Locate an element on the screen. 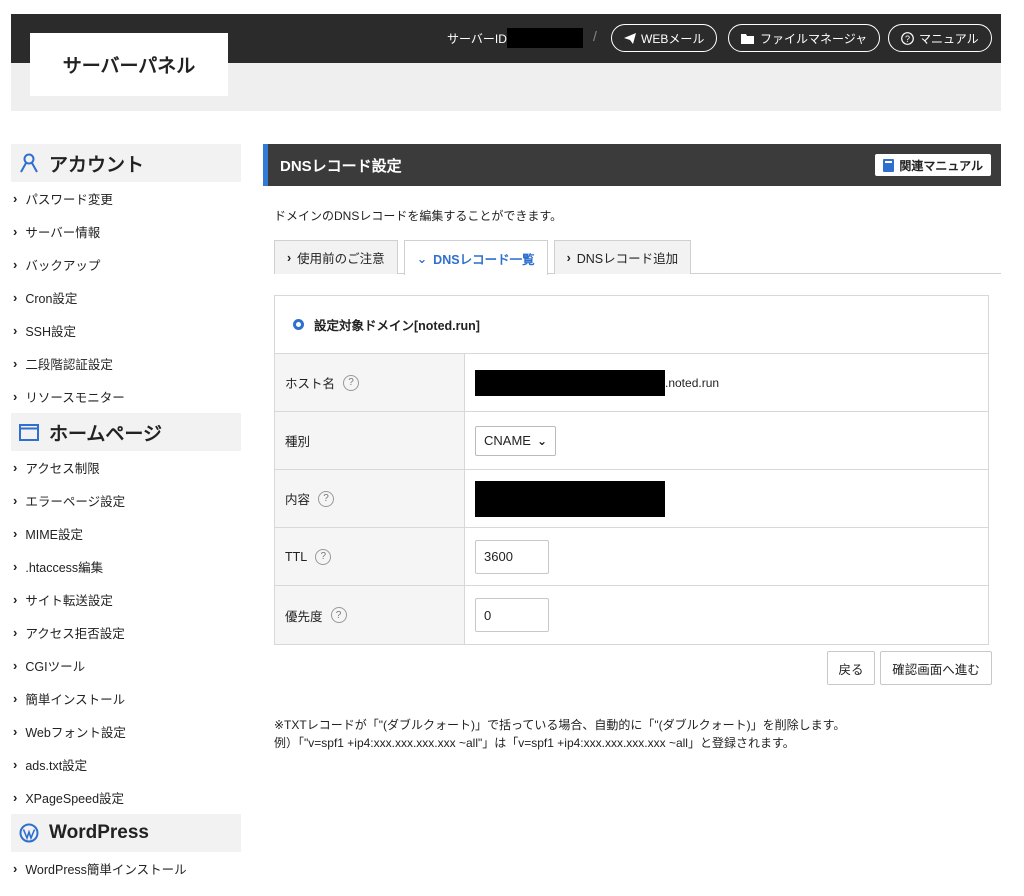 This screenshot has height=896, width=1024. ttl-row: TTL? 3600 is located at coordinates (631, 557).